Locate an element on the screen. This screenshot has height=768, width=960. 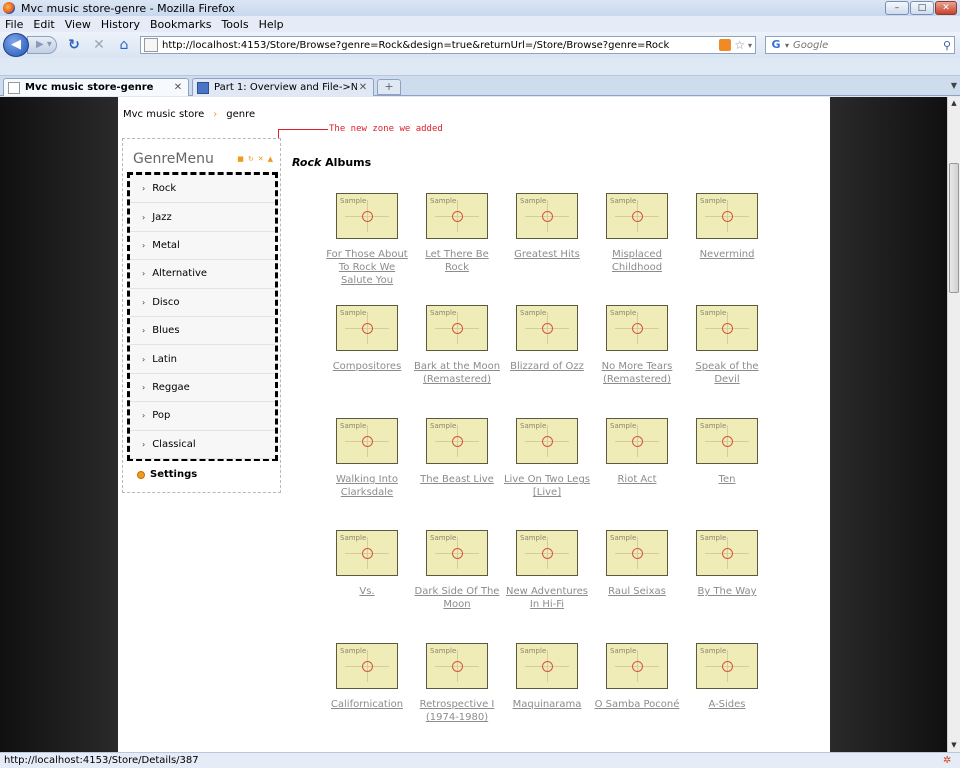
album-item: Sample By The Way is located at coordinates (727, 564).